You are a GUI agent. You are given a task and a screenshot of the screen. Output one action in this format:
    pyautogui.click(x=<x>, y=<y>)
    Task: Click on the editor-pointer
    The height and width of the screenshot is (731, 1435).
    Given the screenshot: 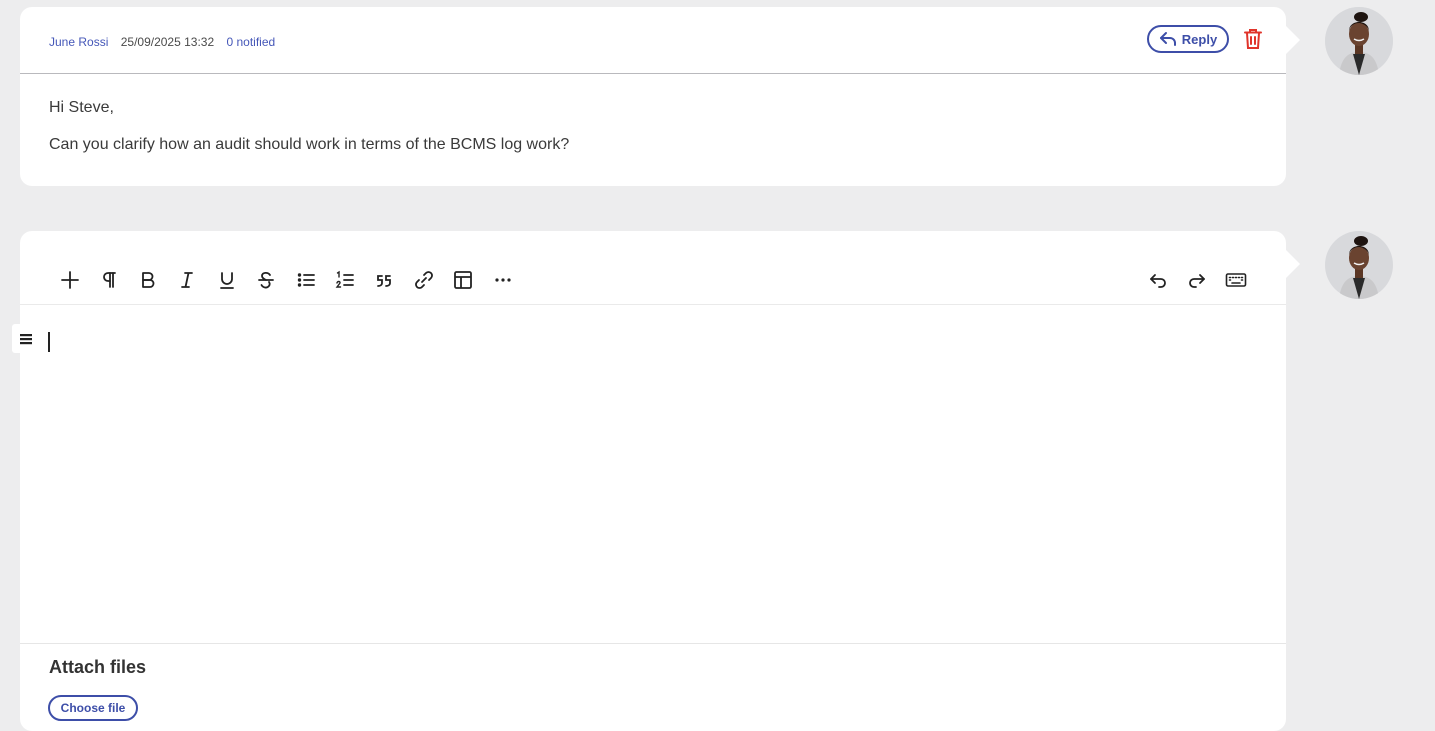 What is the action you would take?
    pyautogui.click(x=1293, y=264)
    